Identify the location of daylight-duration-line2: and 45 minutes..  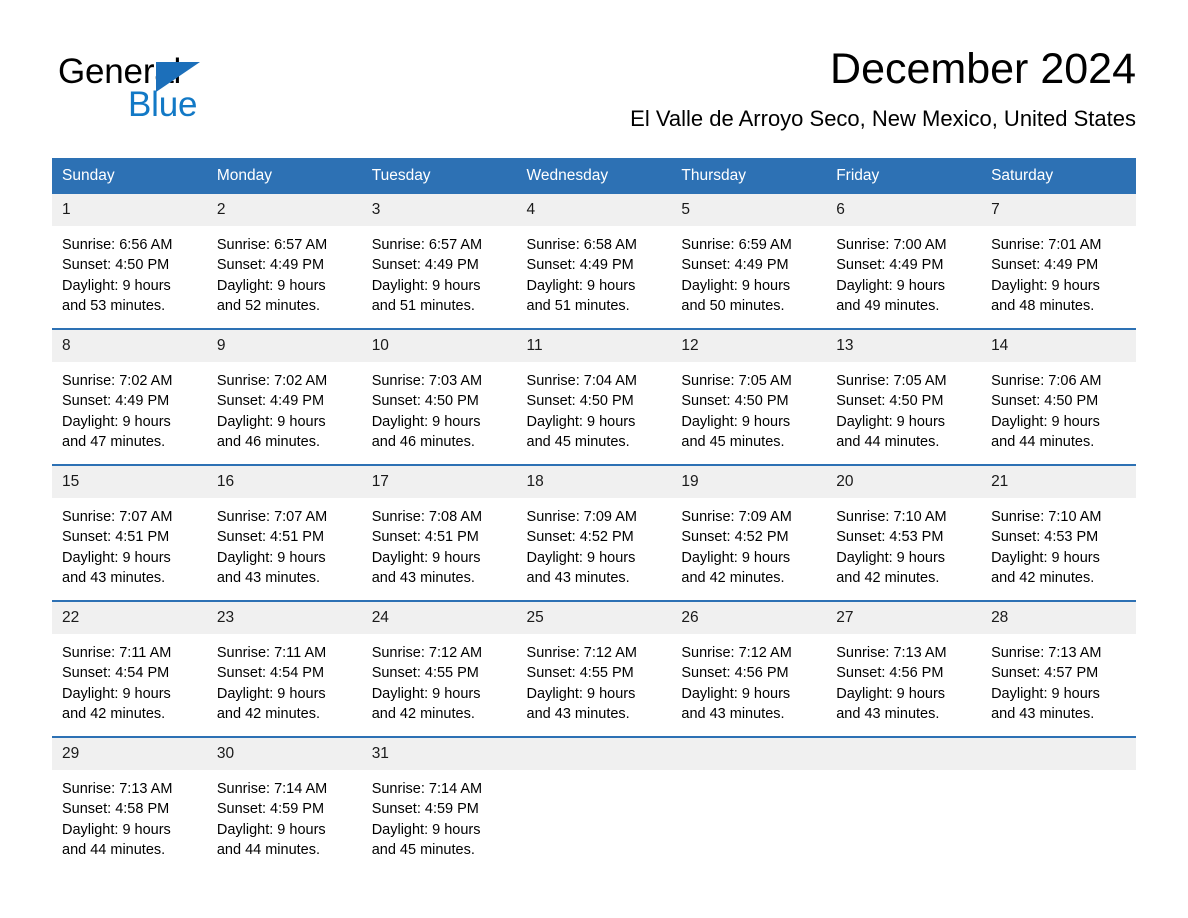
(423, 849).